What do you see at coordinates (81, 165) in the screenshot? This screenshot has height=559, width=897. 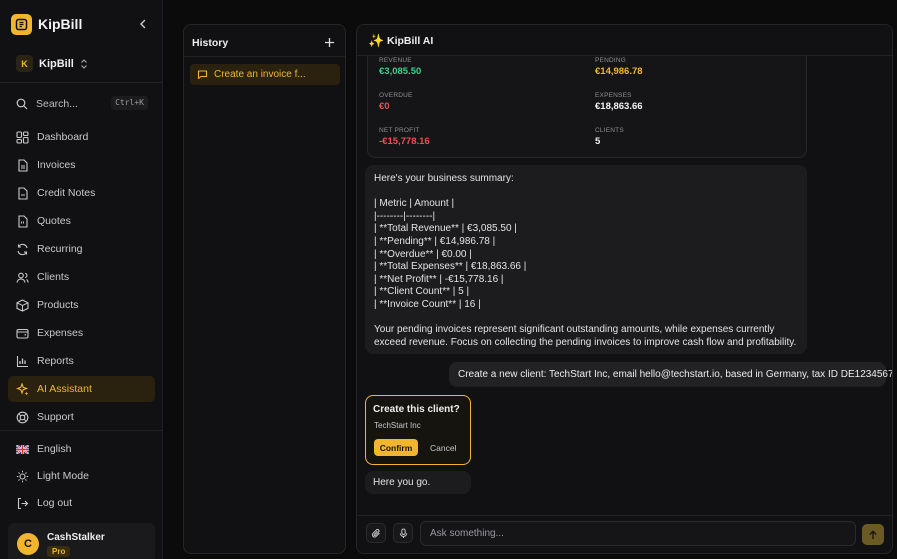 I see `nav-item-invoices: Invoices` at bounding box center [81, 165].